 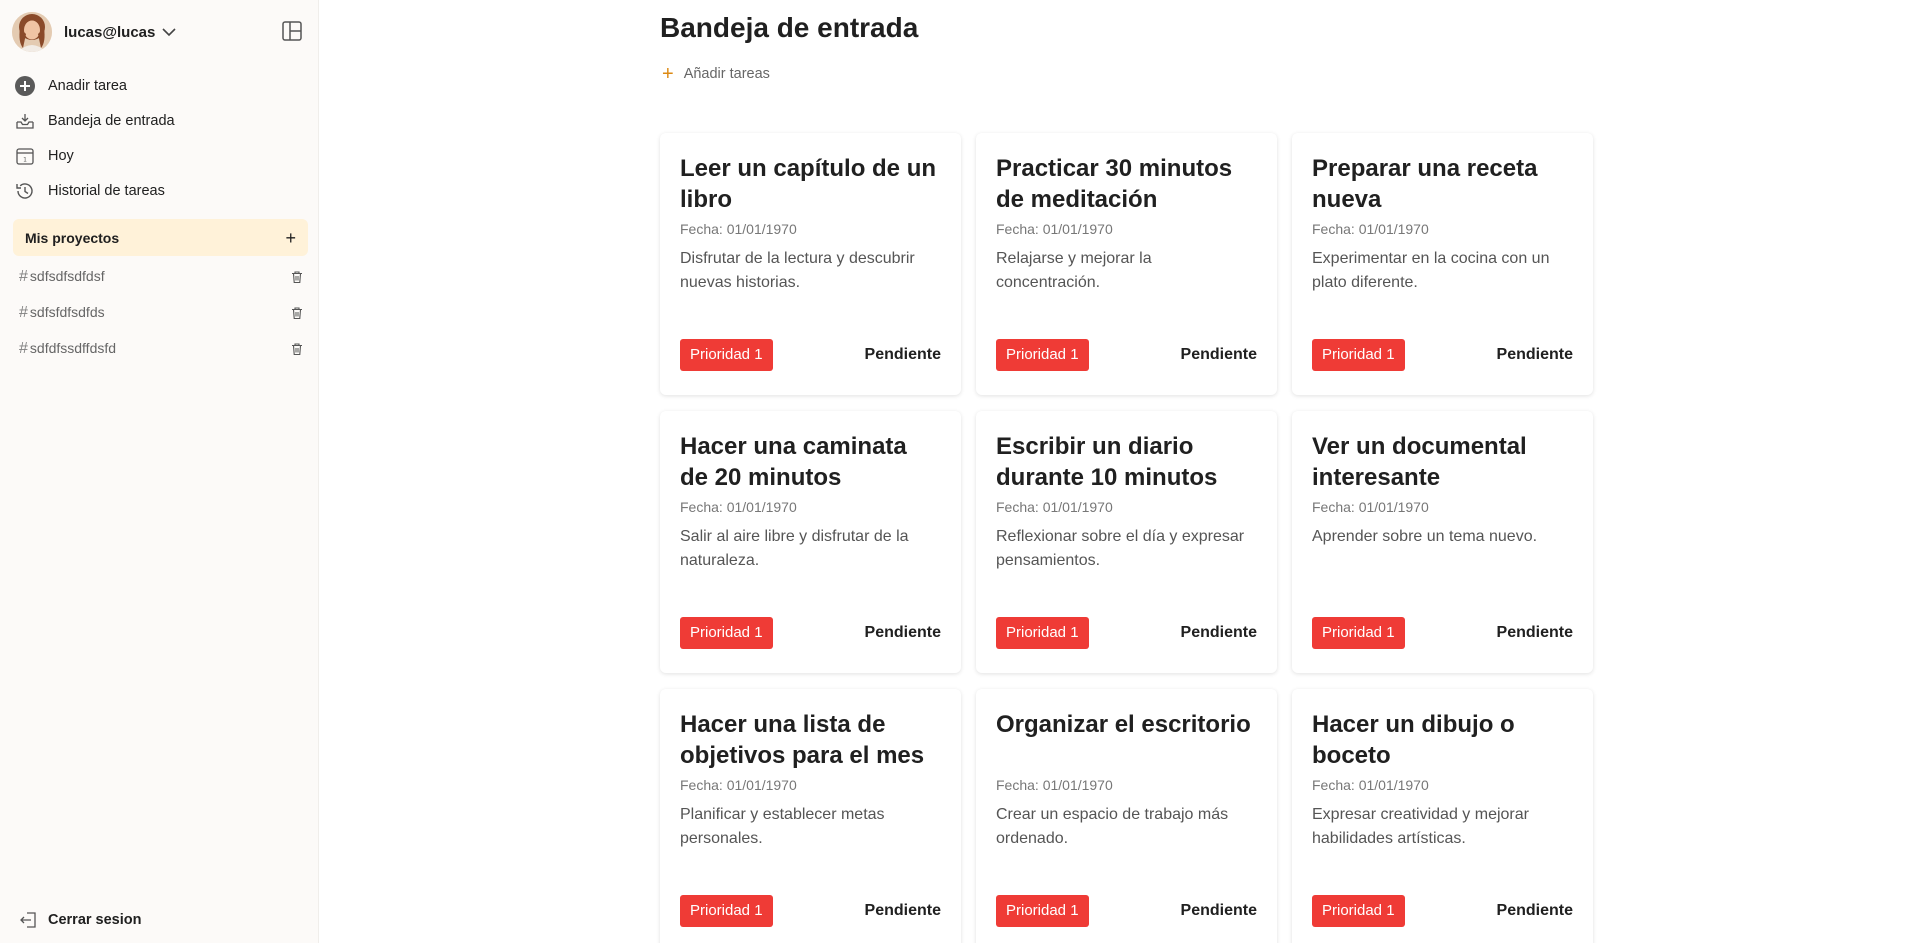 I want to click on project-item: # sdfsdfsdfdsf, so click(x=161, y=277).